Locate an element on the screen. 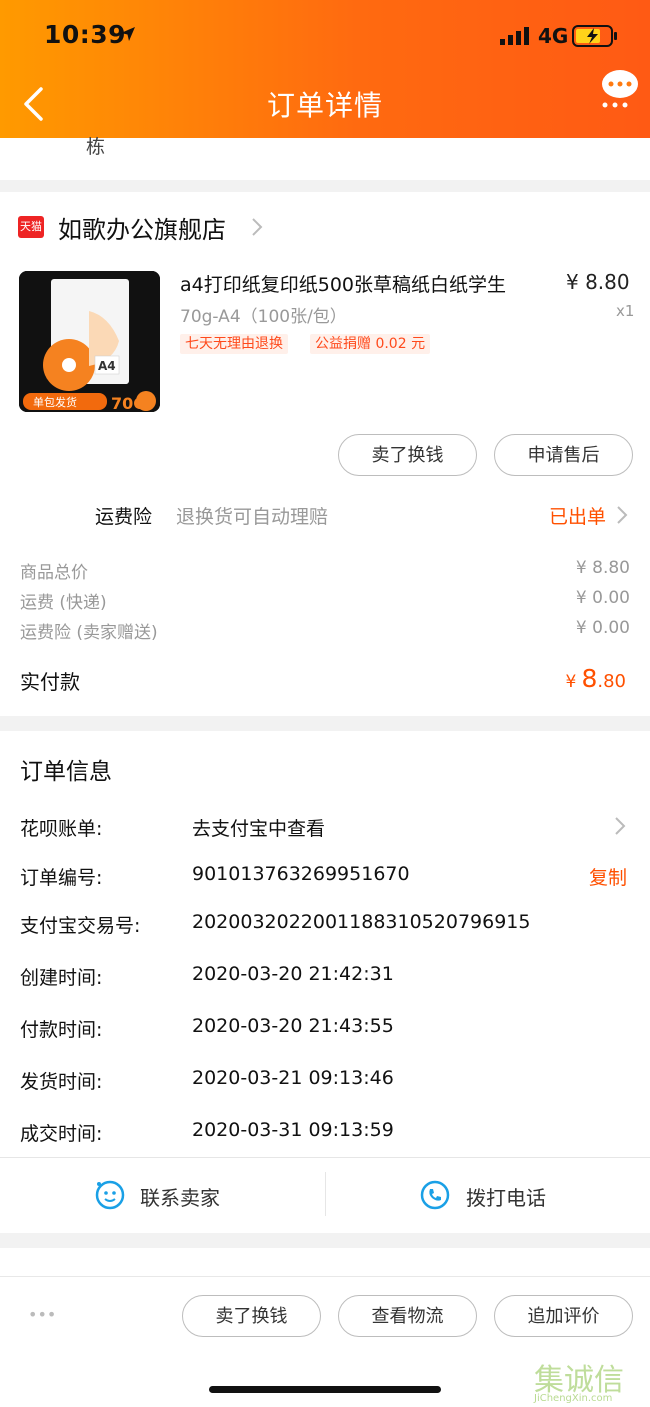 The height and width of the screenshot is (1407, 650). copy-button: 复制 is located at coordinates (608, 876).